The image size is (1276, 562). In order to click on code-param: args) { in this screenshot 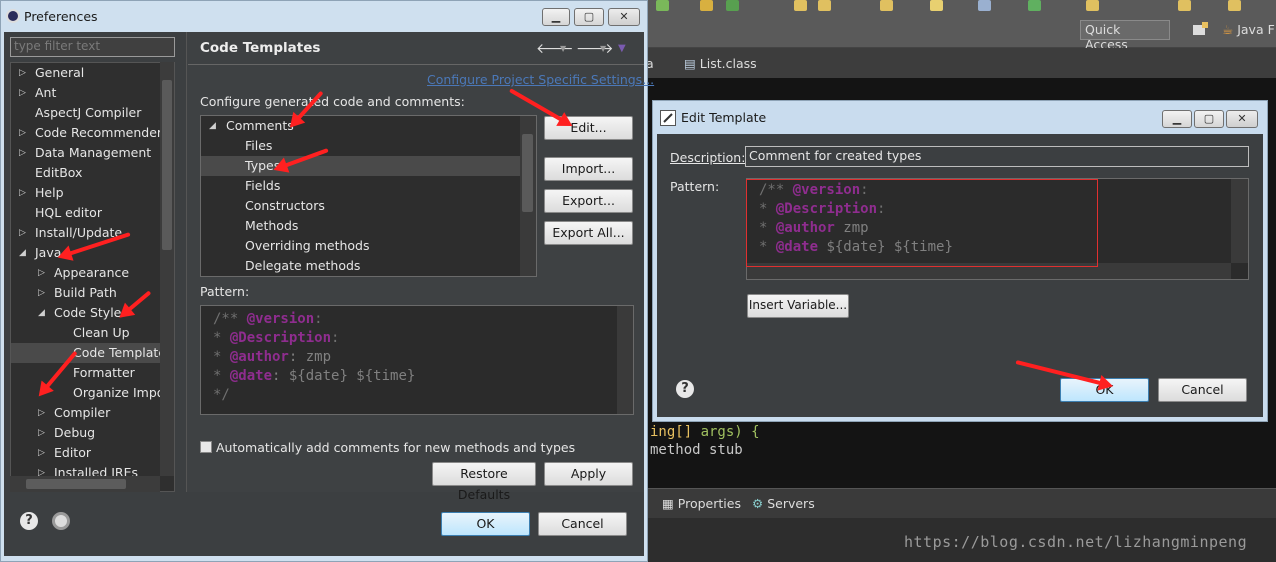, I will do `click(730, 432)`.